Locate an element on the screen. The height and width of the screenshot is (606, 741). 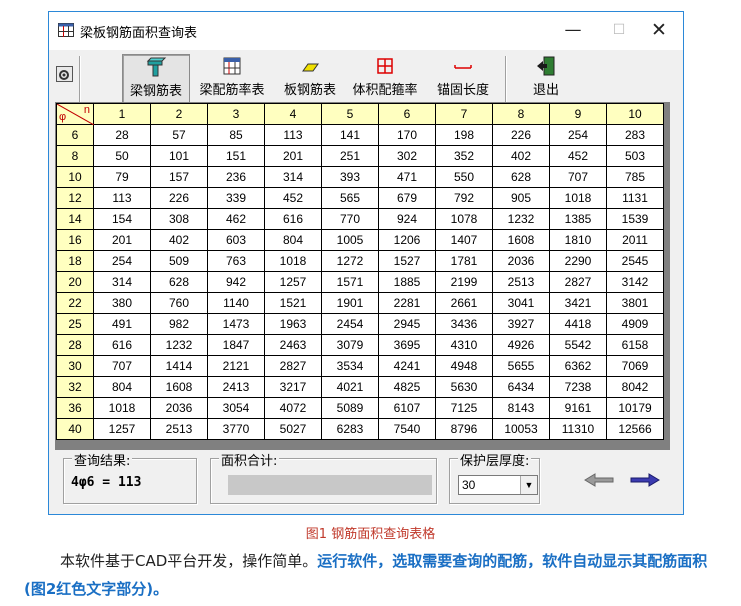
grid-cell: 1232 is located at coordinates (521, 219).